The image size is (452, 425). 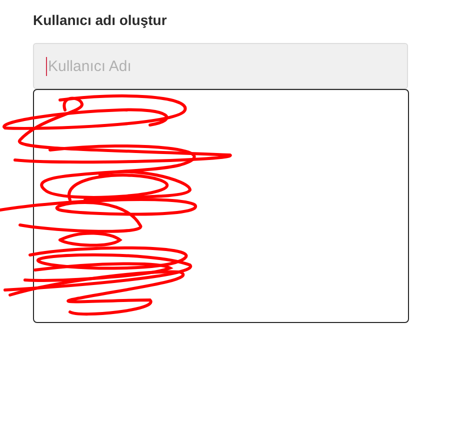 What do you see at coordinates (220, 66) in the screenshot?
I see `username-field: Kullanıcı Adı` at bounding box center [220, 66].